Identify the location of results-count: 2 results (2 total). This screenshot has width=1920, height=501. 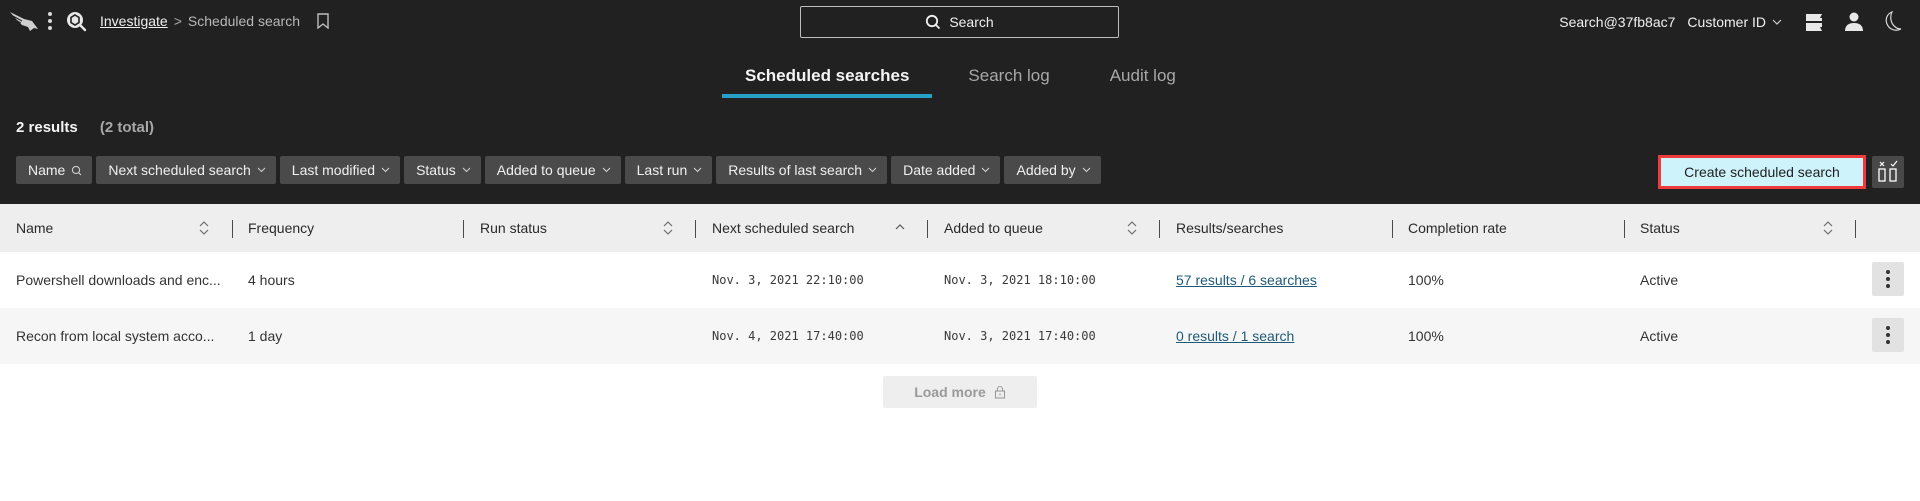
(85, 127).